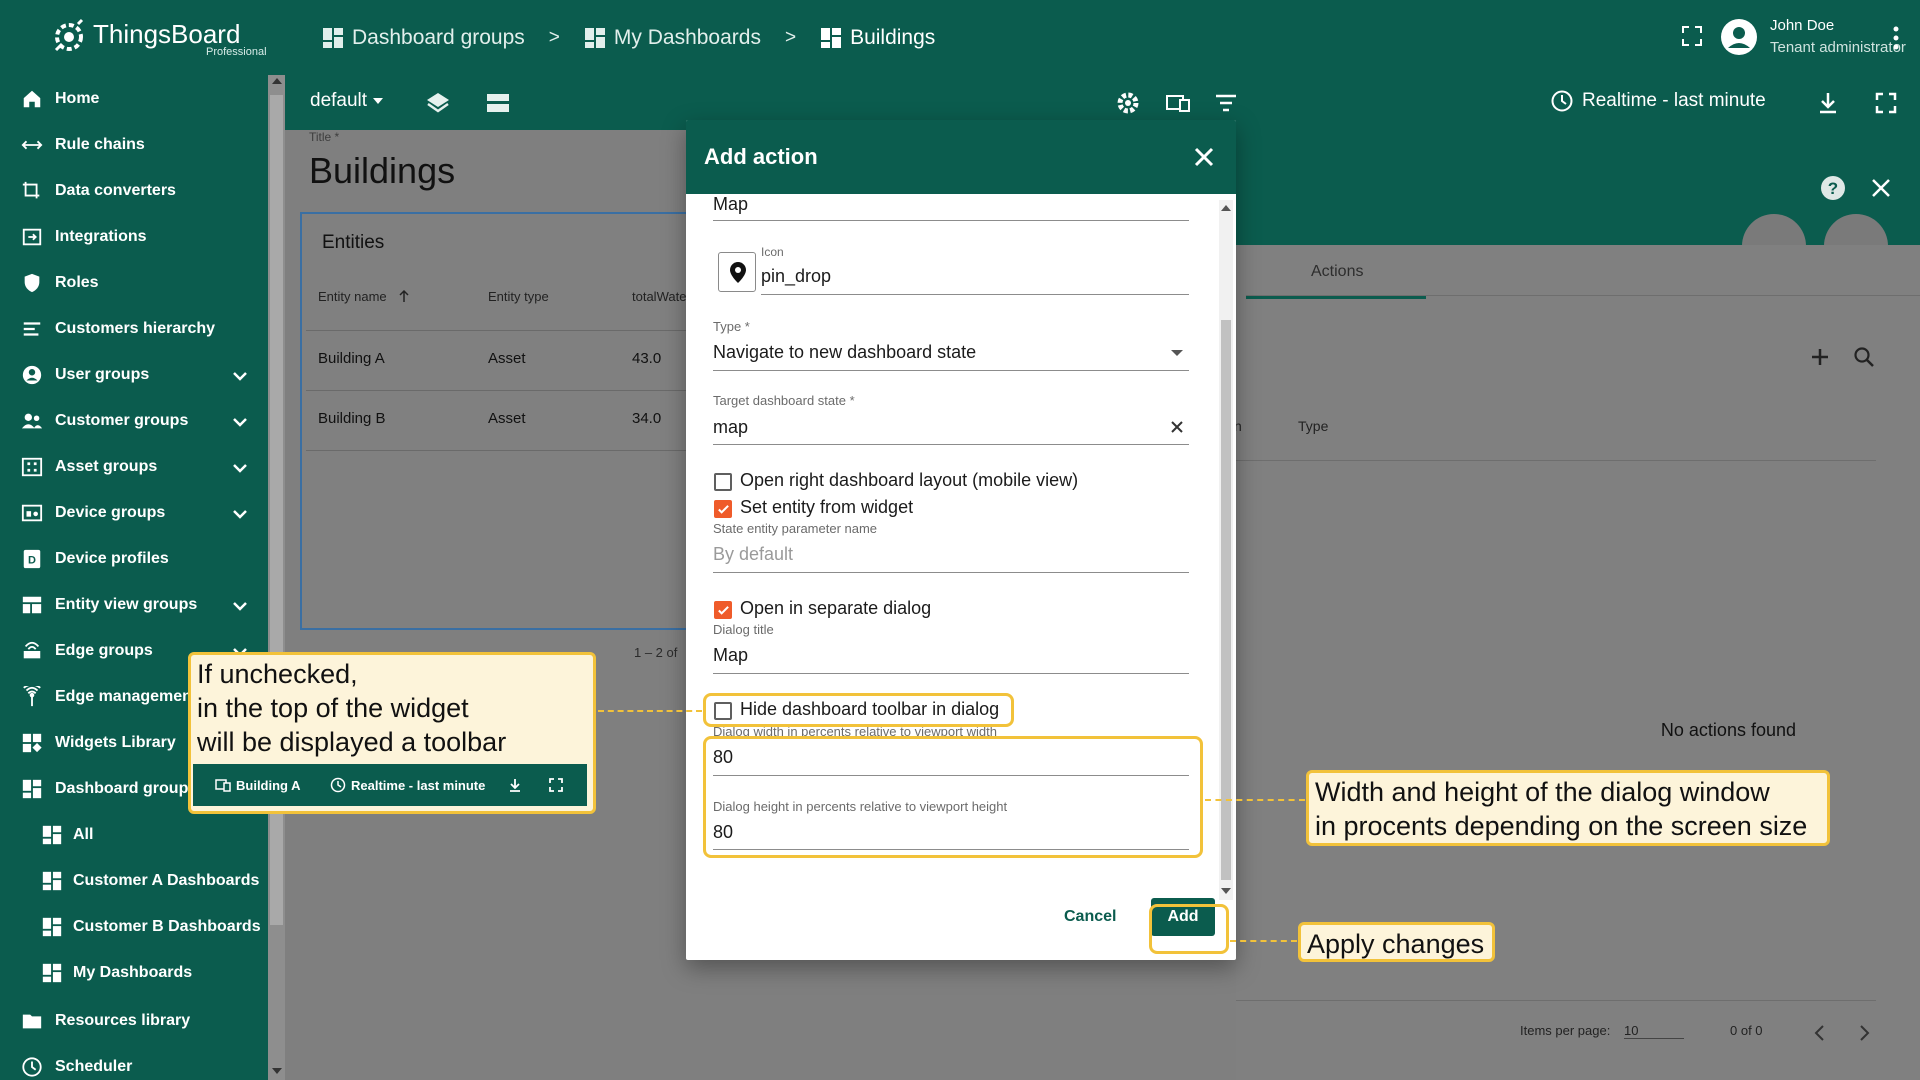  I want to click on dashboard-title: Buildings, so click(382, 171).